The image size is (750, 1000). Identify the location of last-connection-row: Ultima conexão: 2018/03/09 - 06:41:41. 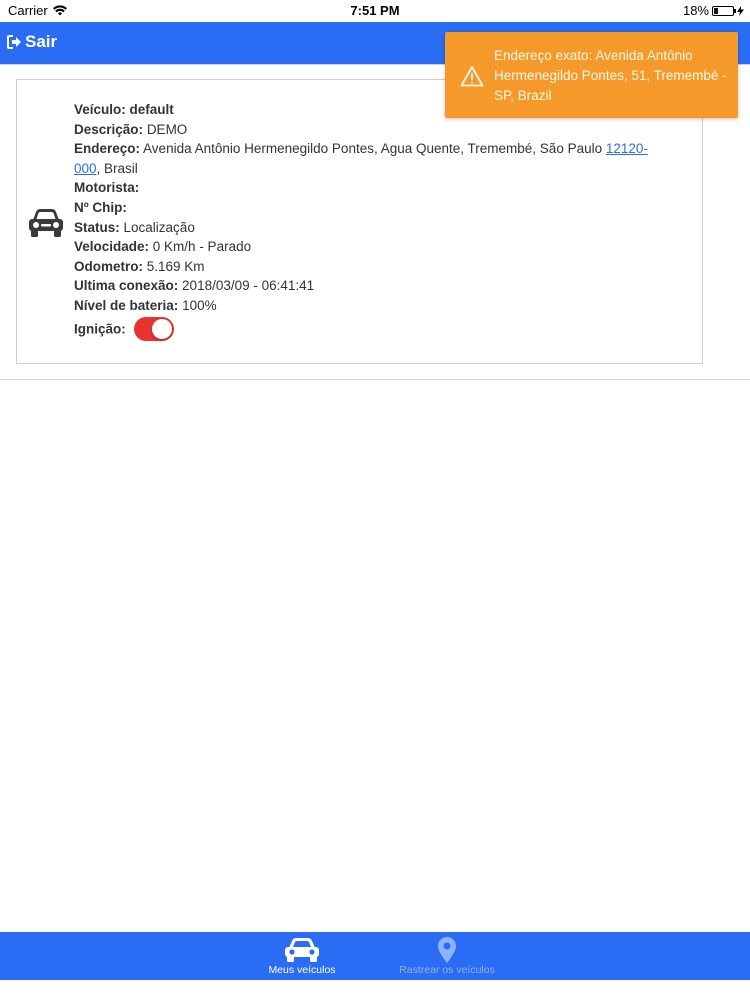
(194, 286).